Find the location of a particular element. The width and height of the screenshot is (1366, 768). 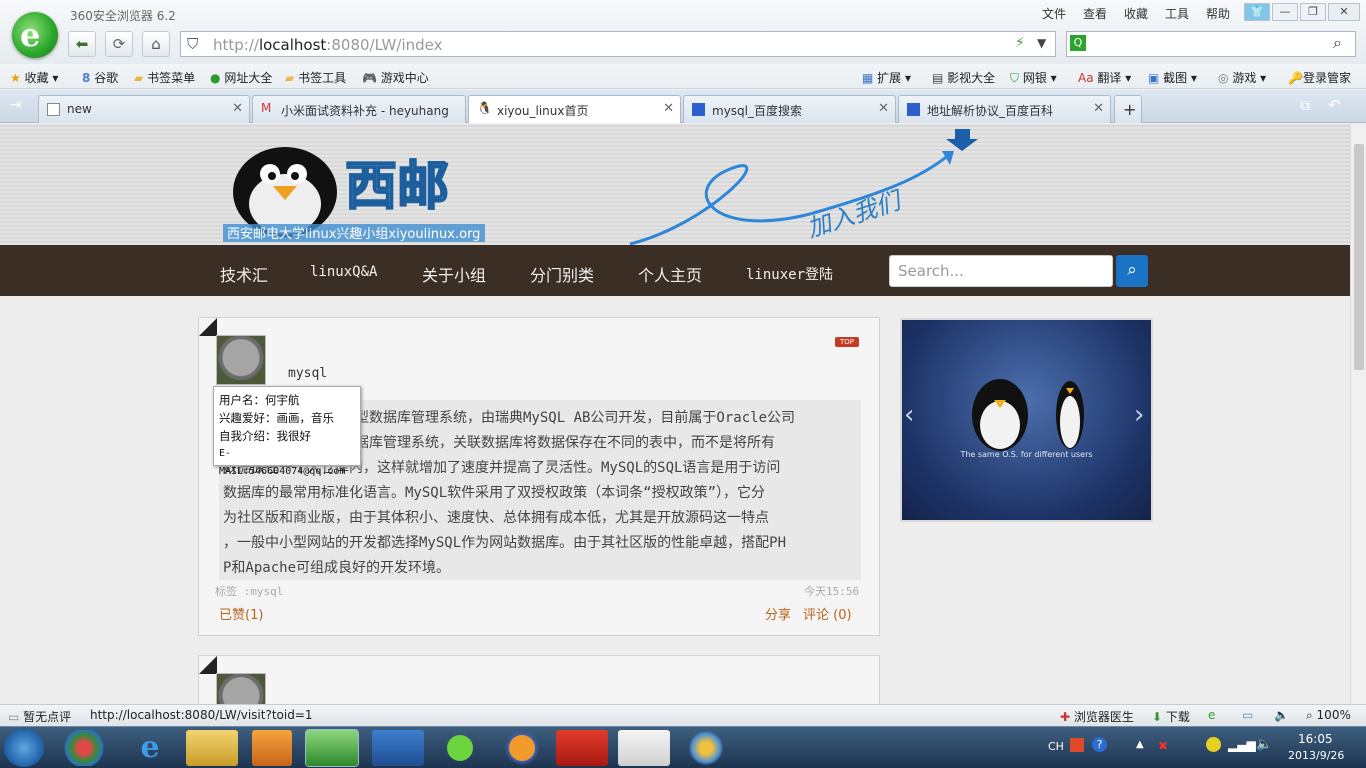

minimize-icon: — is located at coordinates (1285, 12).